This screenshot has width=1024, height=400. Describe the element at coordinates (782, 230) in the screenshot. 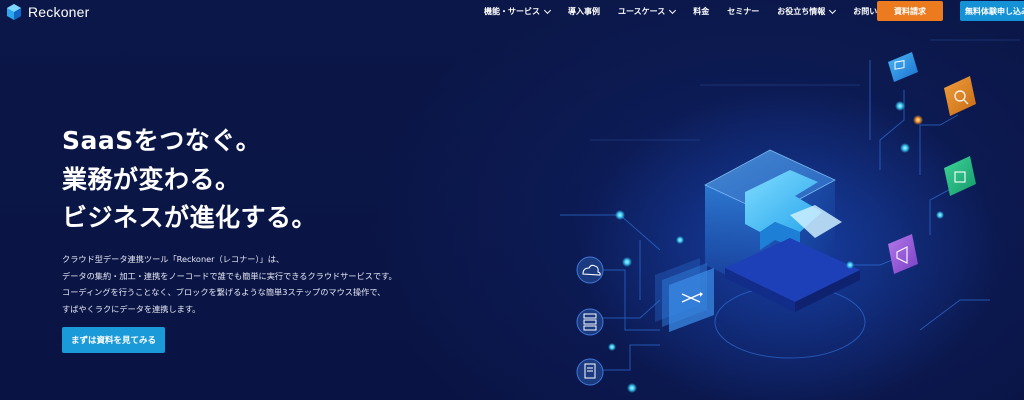

I see `cube-illustration` at that location.